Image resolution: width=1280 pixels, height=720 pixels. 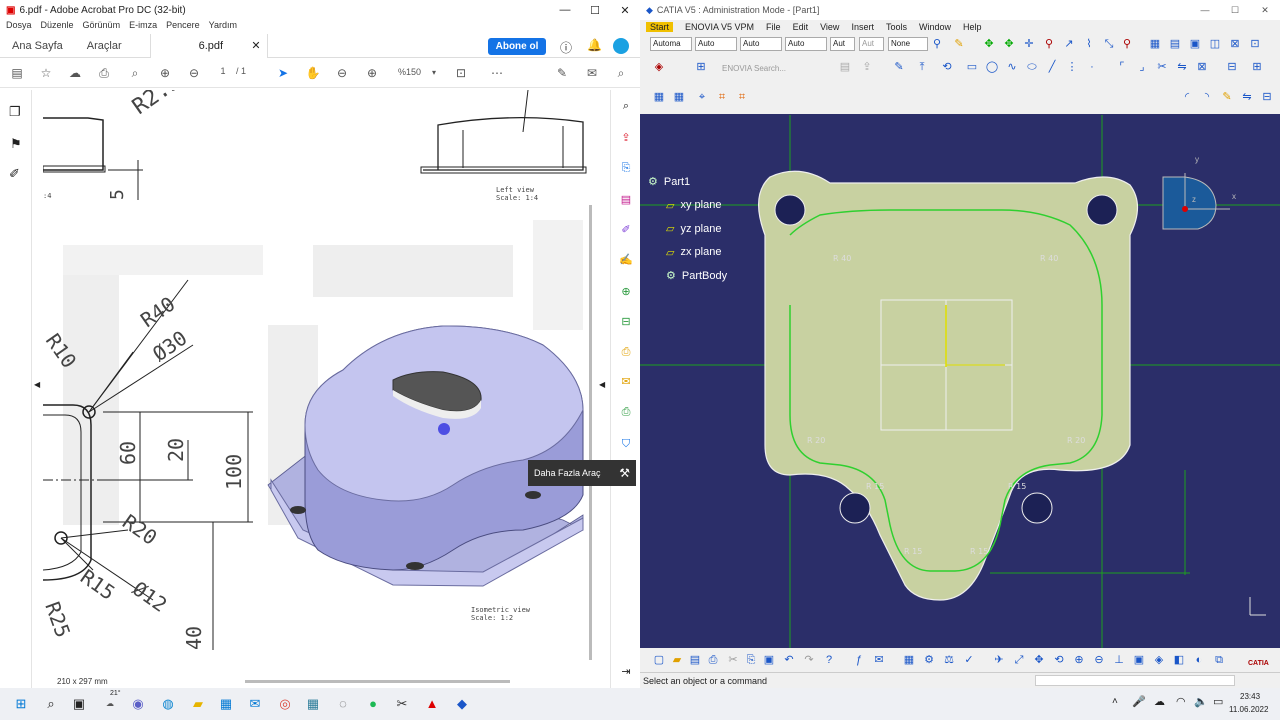 I want to click on scan-icon: ⎙, so click(x=626, y=352).